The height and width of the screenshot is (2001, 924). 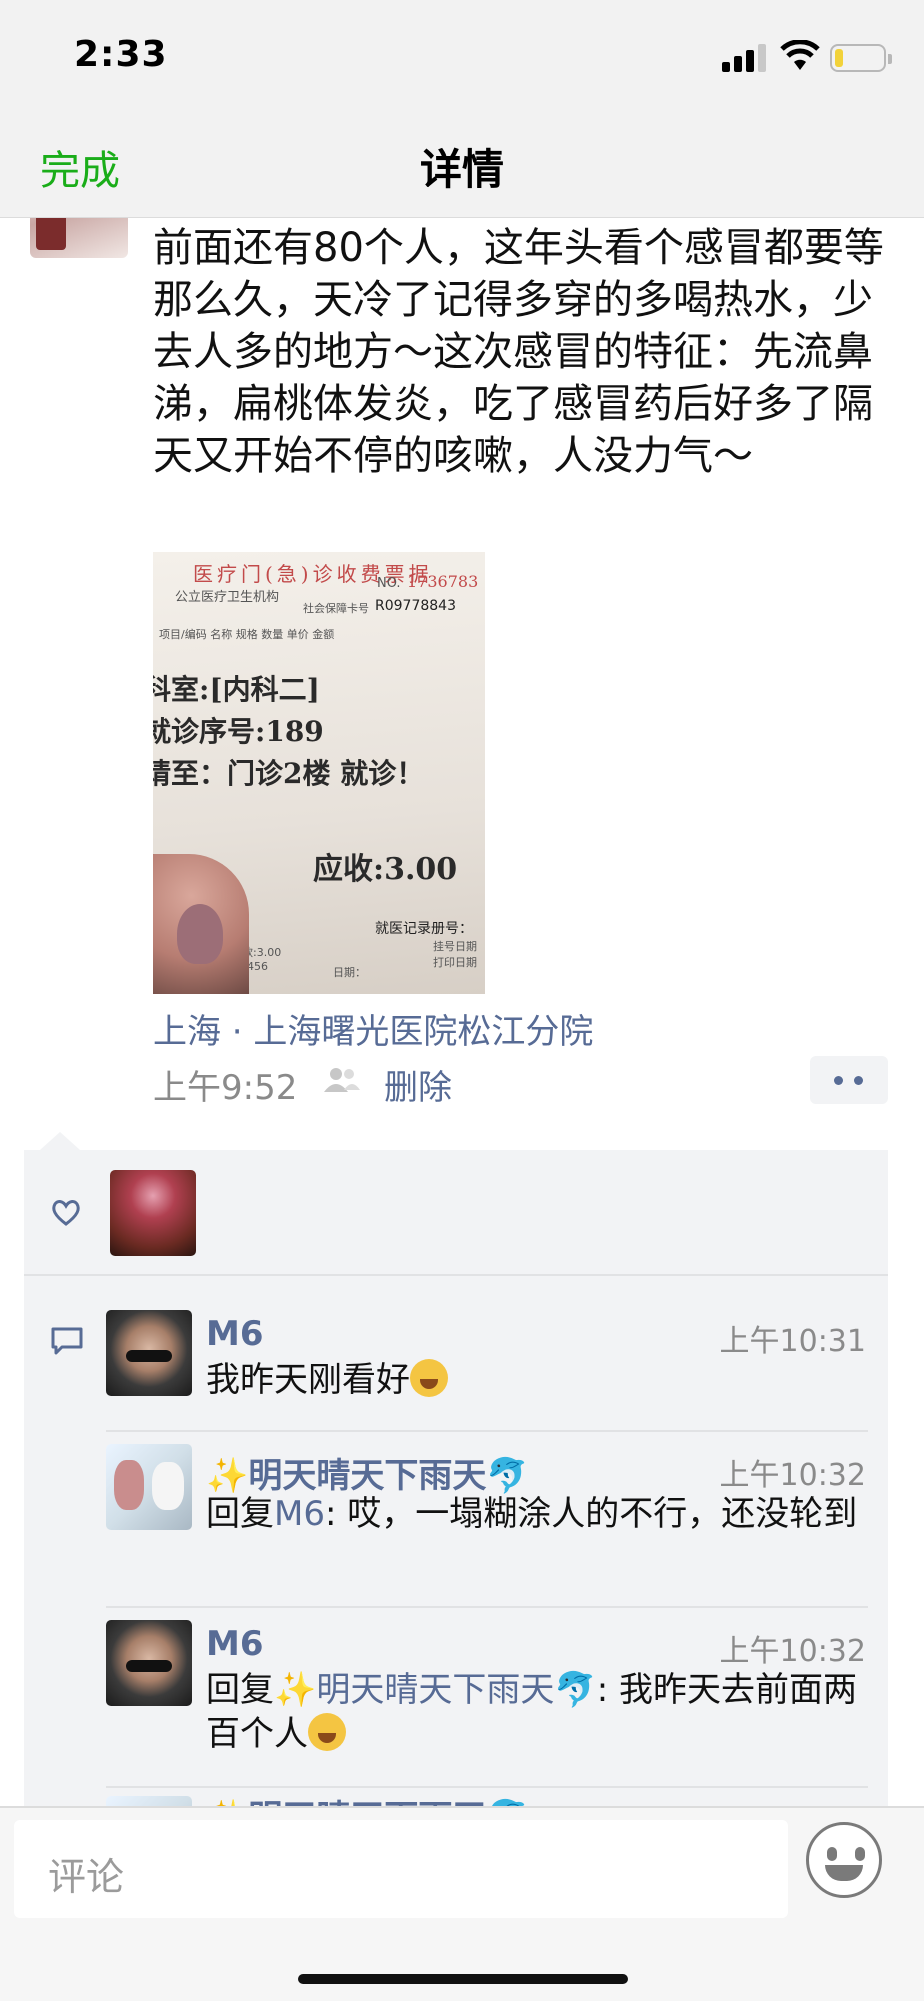 I want to click on comment-bar: 评论, so click(x=462, y=1903).